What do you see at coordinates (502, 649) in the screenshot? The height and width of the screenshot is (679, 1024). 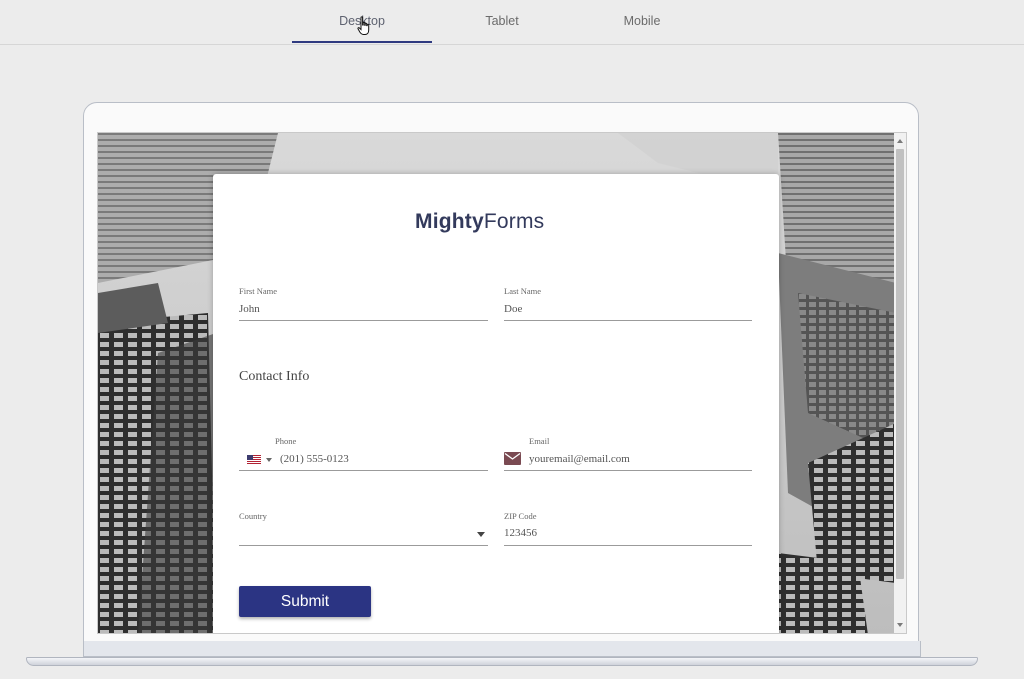 I see `laptop-hinge` at bounding box center [502, 649].